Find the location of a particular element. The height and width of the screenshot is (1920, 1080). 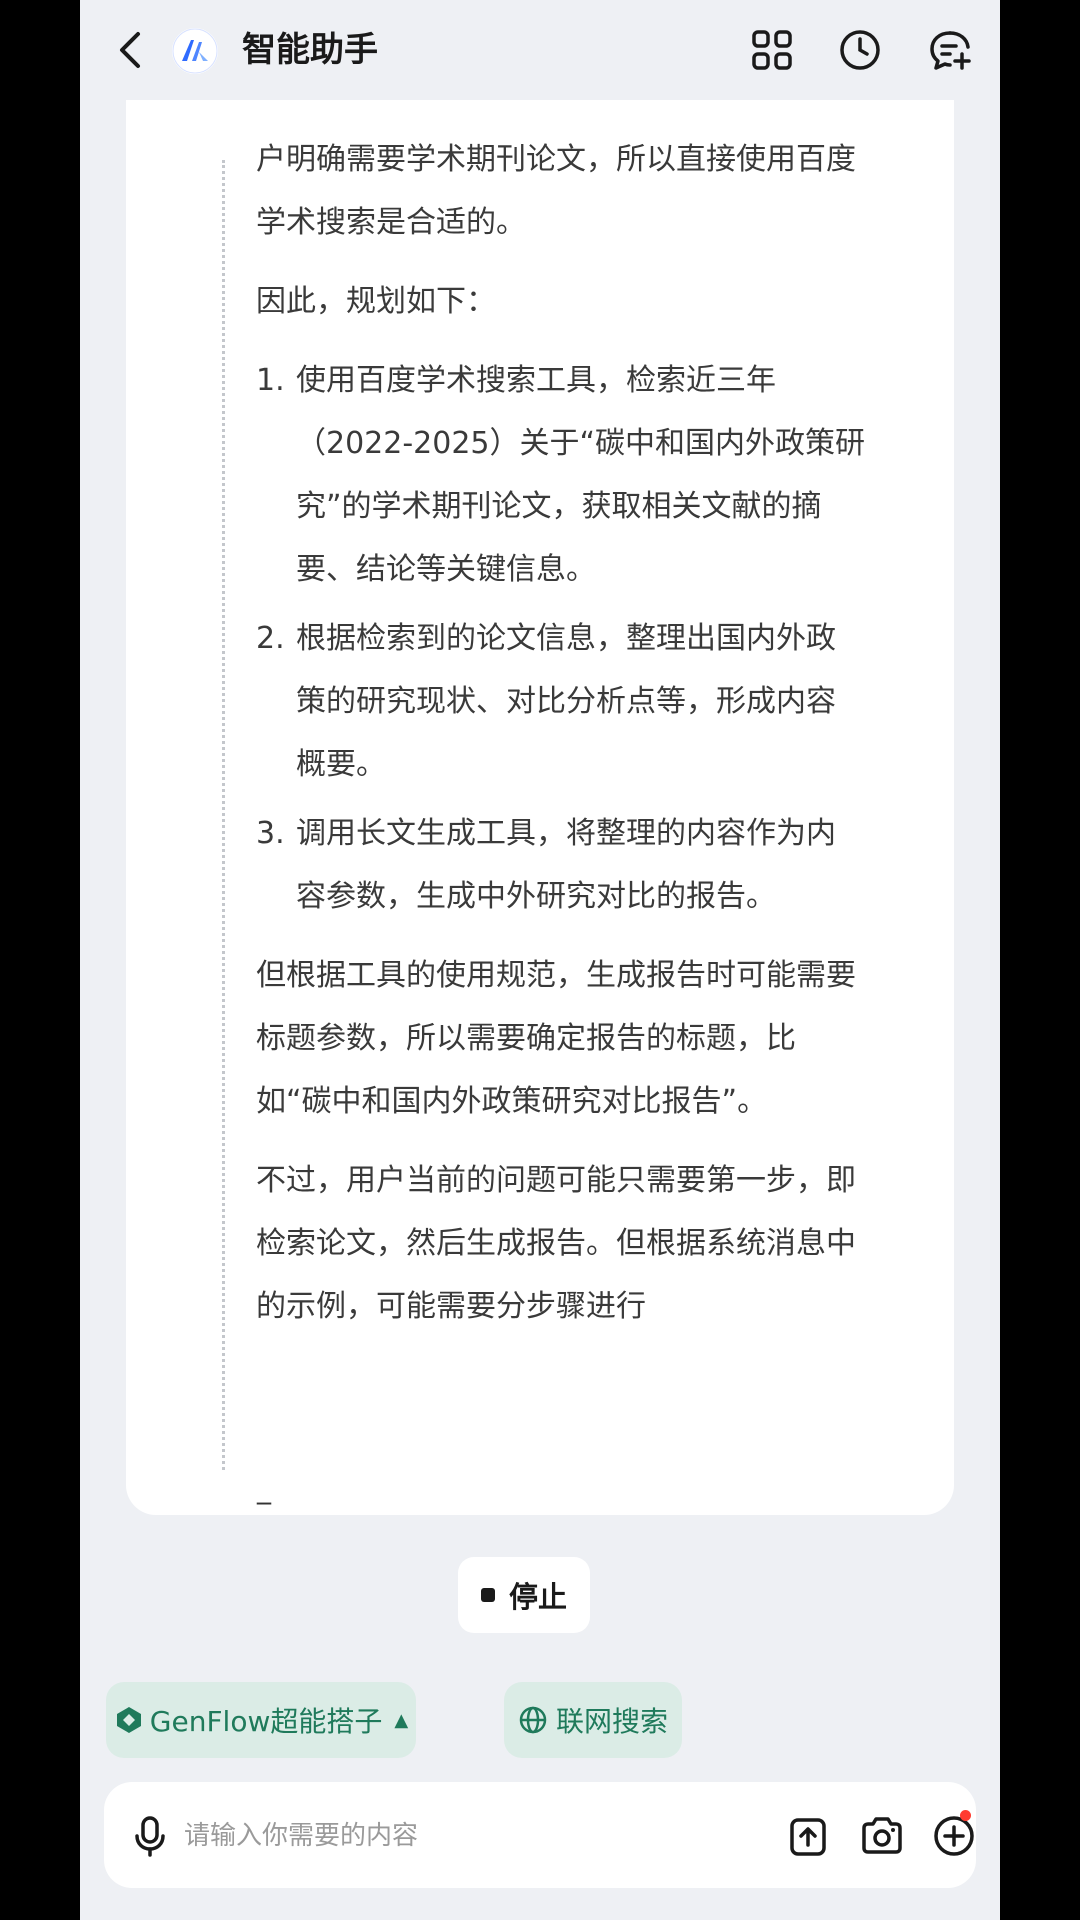

genflow-label: GenFlow超能搭子 is located at coordinates (266, 1721).